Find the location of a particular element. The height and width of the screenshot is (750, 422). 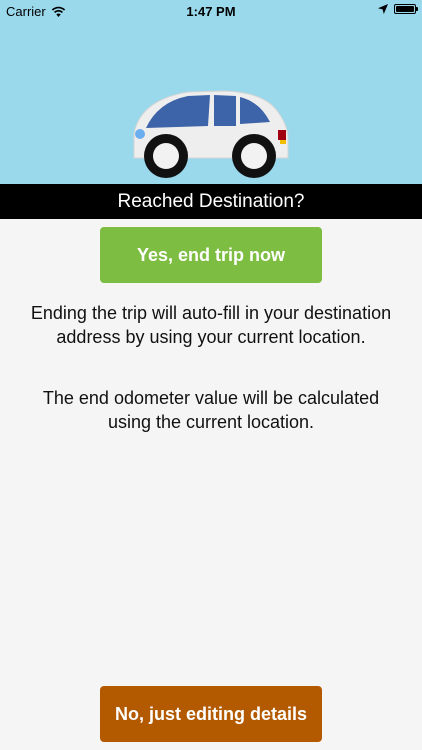

editing-details-button: No, just editing details is located at coordinates (211, 714).